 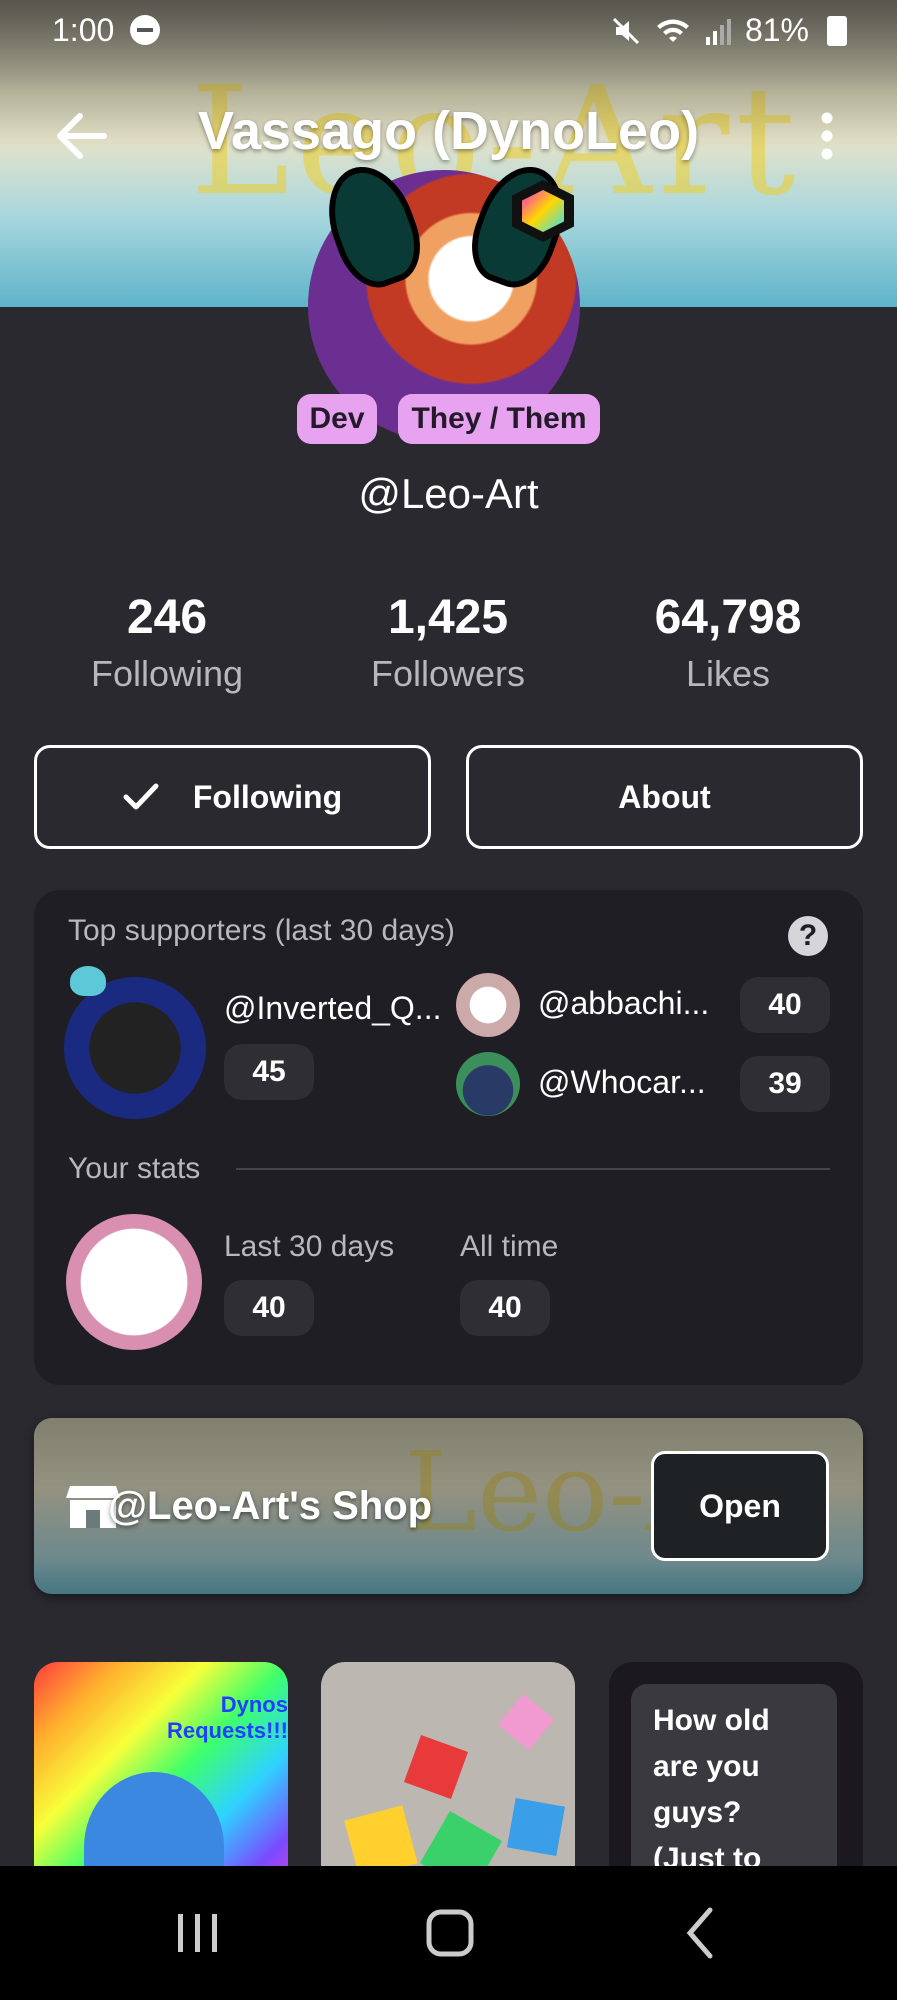 I want to click on mute-icon, so click(x=626, y=30).